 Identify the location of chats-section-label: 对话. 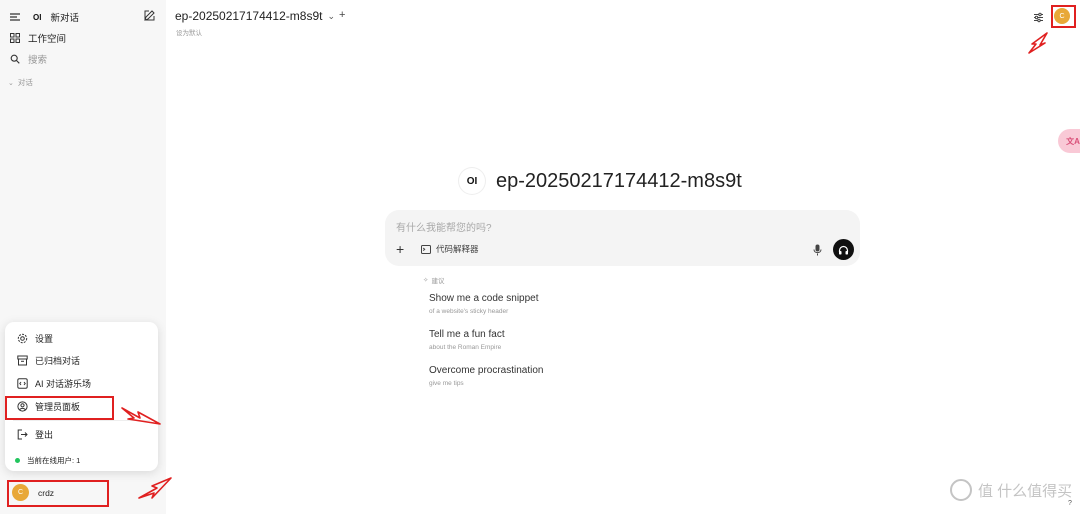
(25, 82).